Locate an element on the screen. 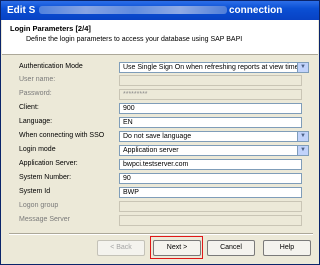 Image resolution: width=320 pixels, height=265 pixels. help-button: Help is located at coordinates (287, 248).